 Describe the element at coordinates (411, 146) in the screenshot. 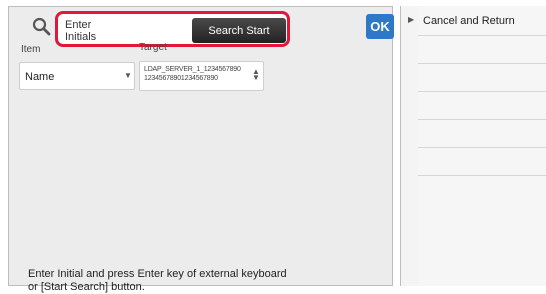

I see `panel-collapse-toggle: ▶` at that location.